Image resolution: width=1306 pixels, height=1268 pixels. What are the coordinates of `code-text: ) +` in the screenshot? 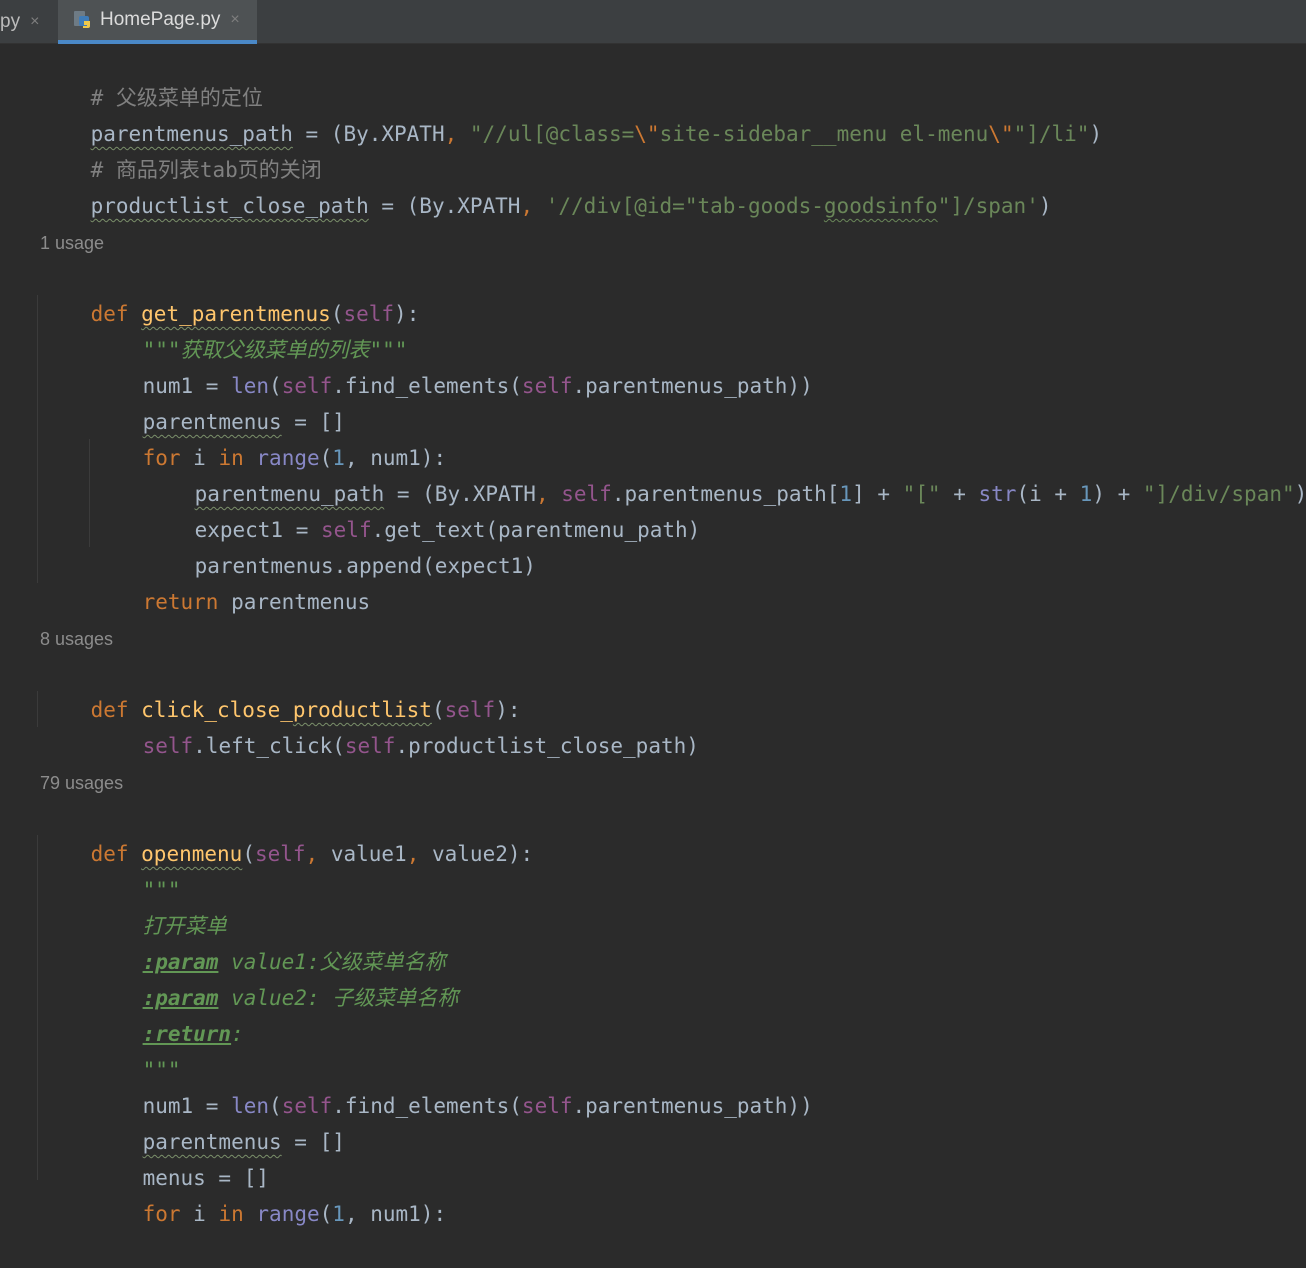 It's located at (1117, 494).